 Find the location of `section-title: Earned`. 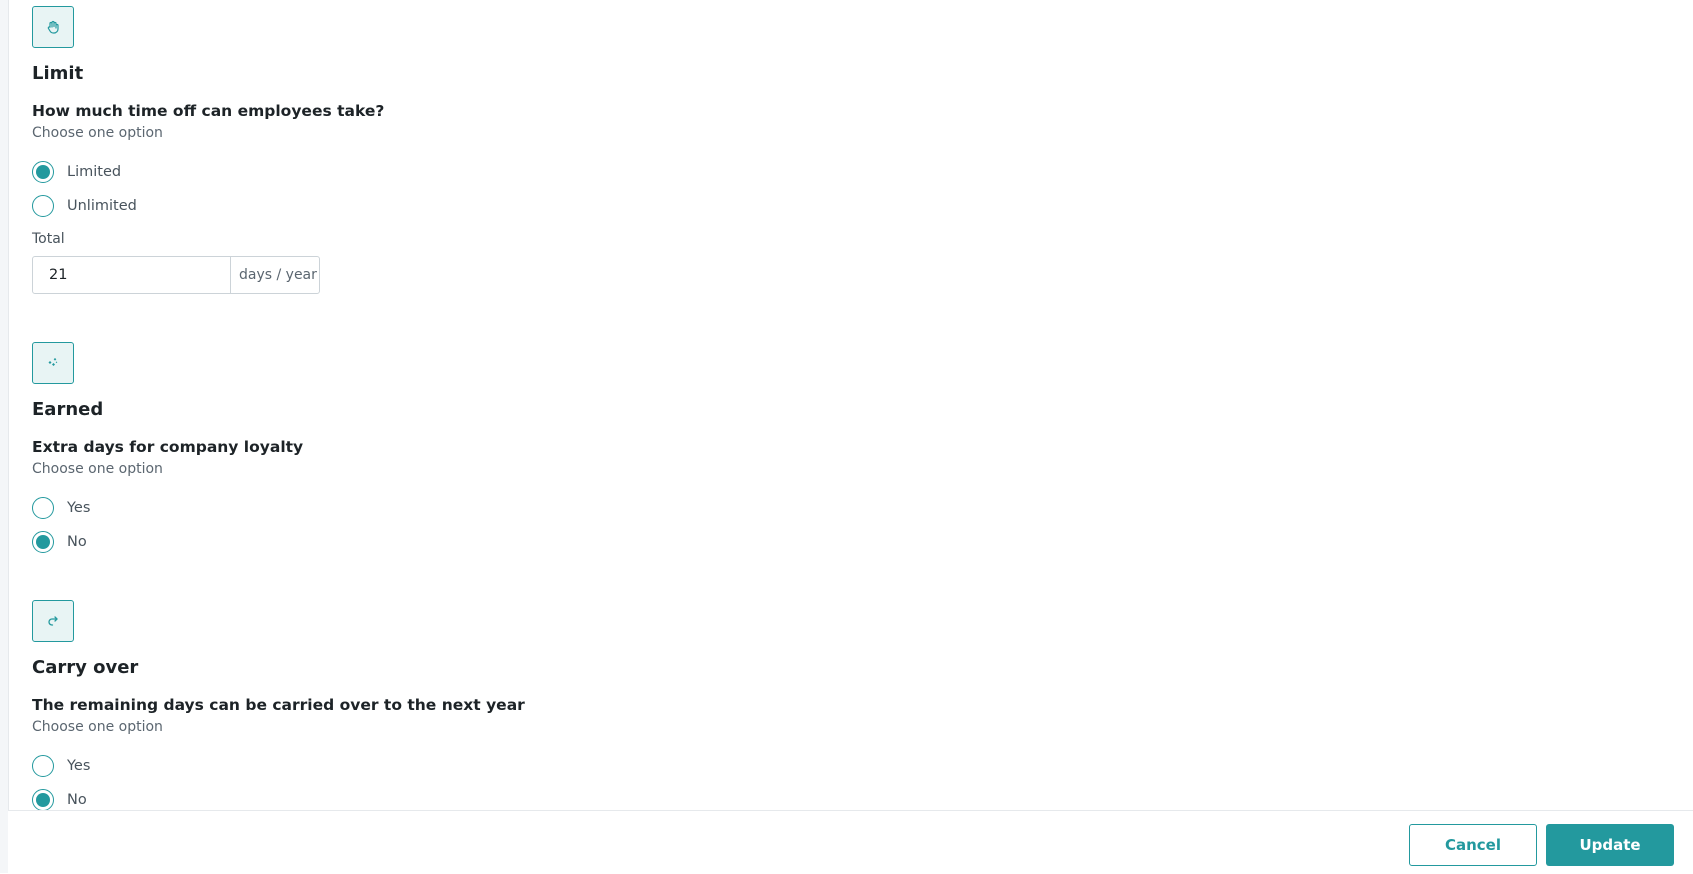

section-title: Earned is located at coordinates (68, 409).